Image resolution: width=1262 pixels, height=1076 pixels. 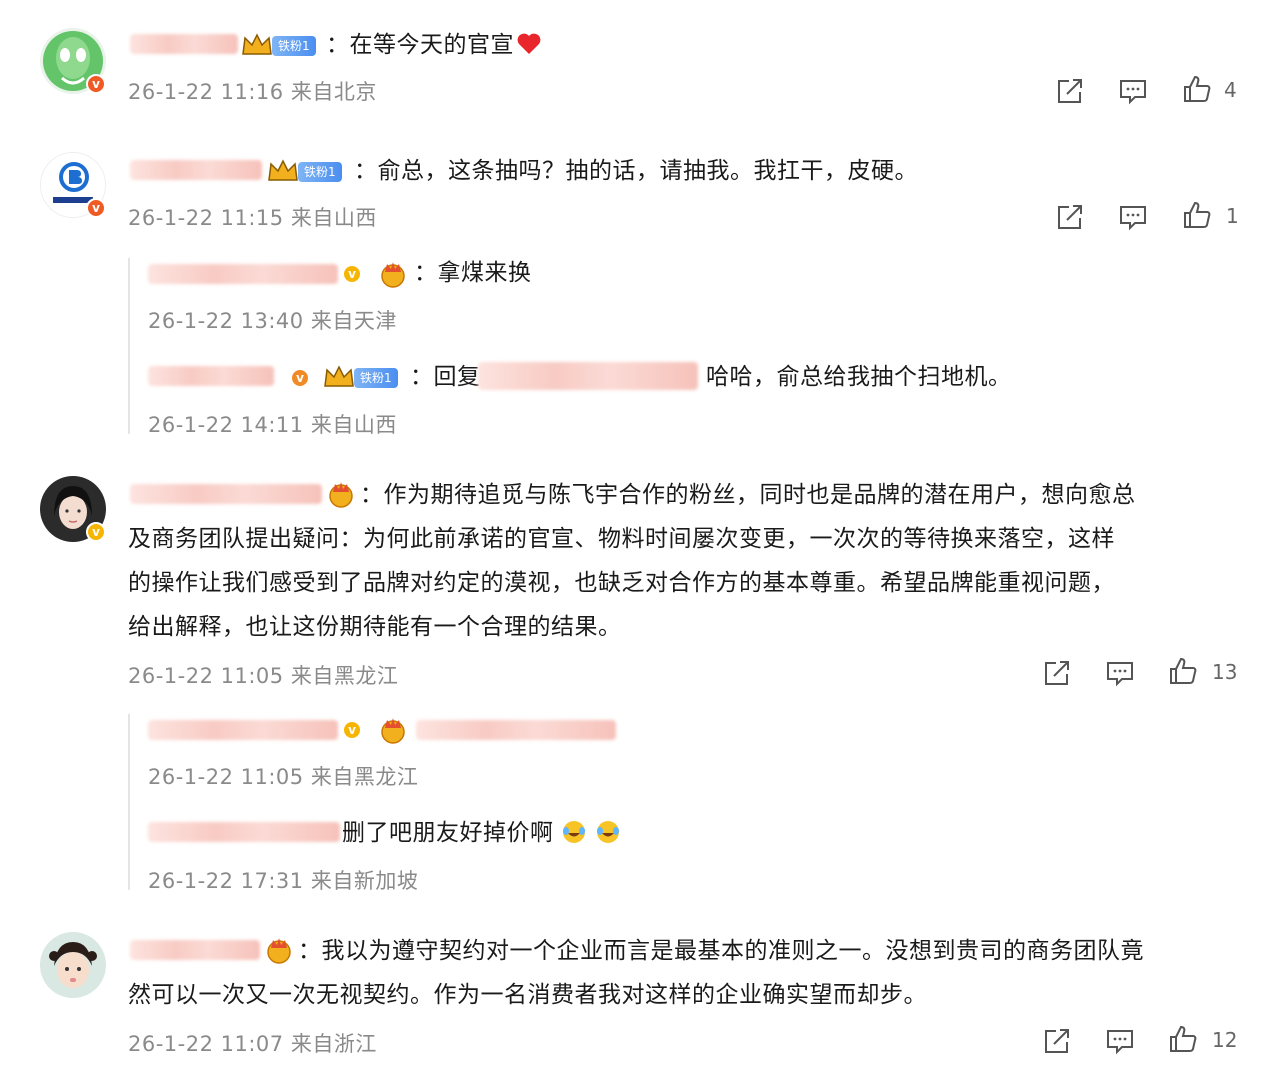 I want to click on timestamp-row: 26-1-22 11:15 来自山西, so click(x=252, y=217).